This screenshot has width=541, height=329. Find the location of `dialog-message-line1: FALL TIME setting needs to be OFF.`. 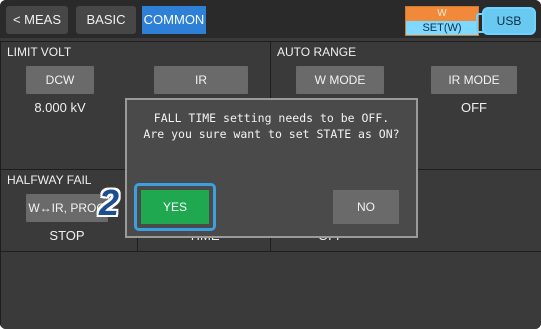

dialog-message-line1: FALL TIME setting needs to be OFF. is located at coordinates (271, 118).